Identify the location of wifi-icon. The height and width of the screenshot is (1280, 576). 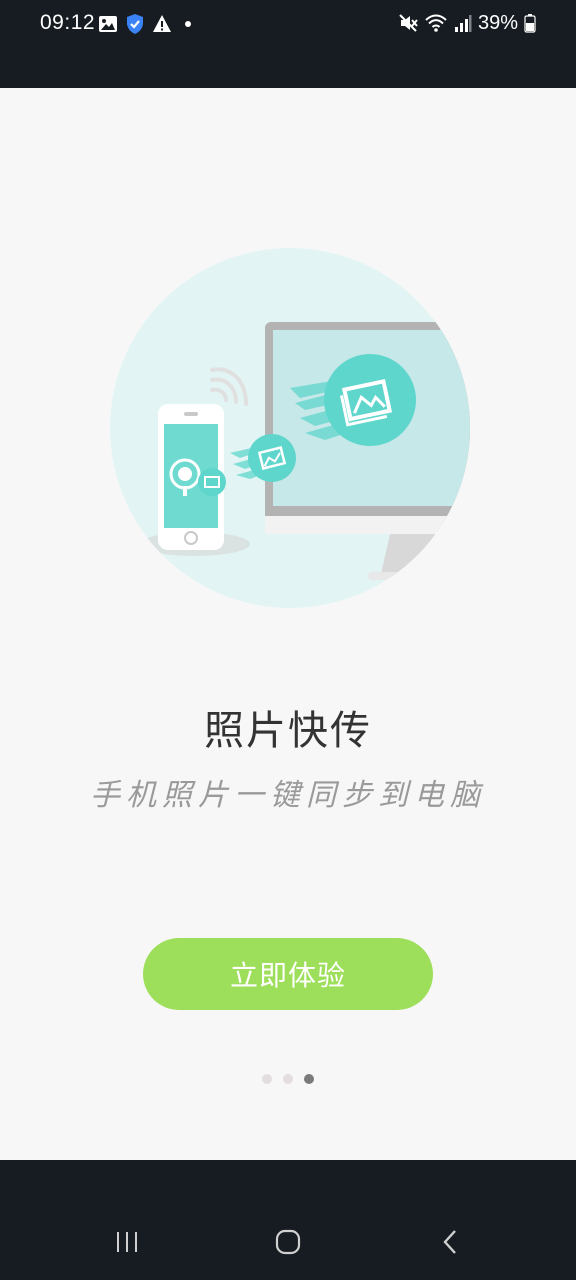
(436, 23).